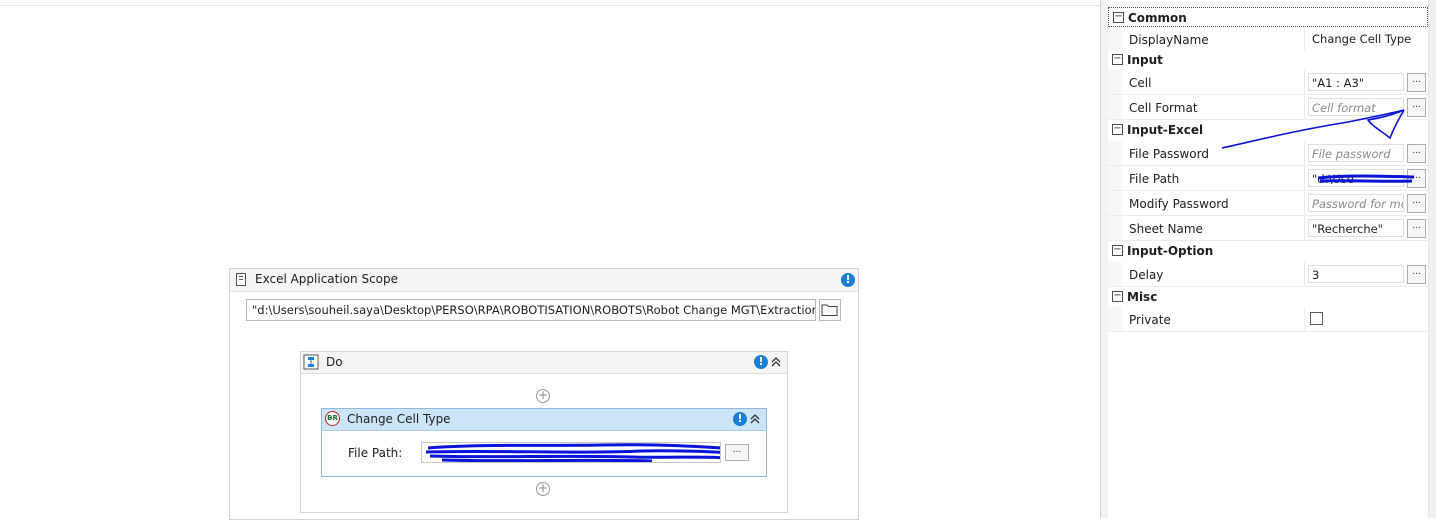 The image size is (1436, 520). What do you see at coordinates (1146, 275) in the screenshot?
I see `prop-delay-label: Delay` at bounding box center [1146, 275].